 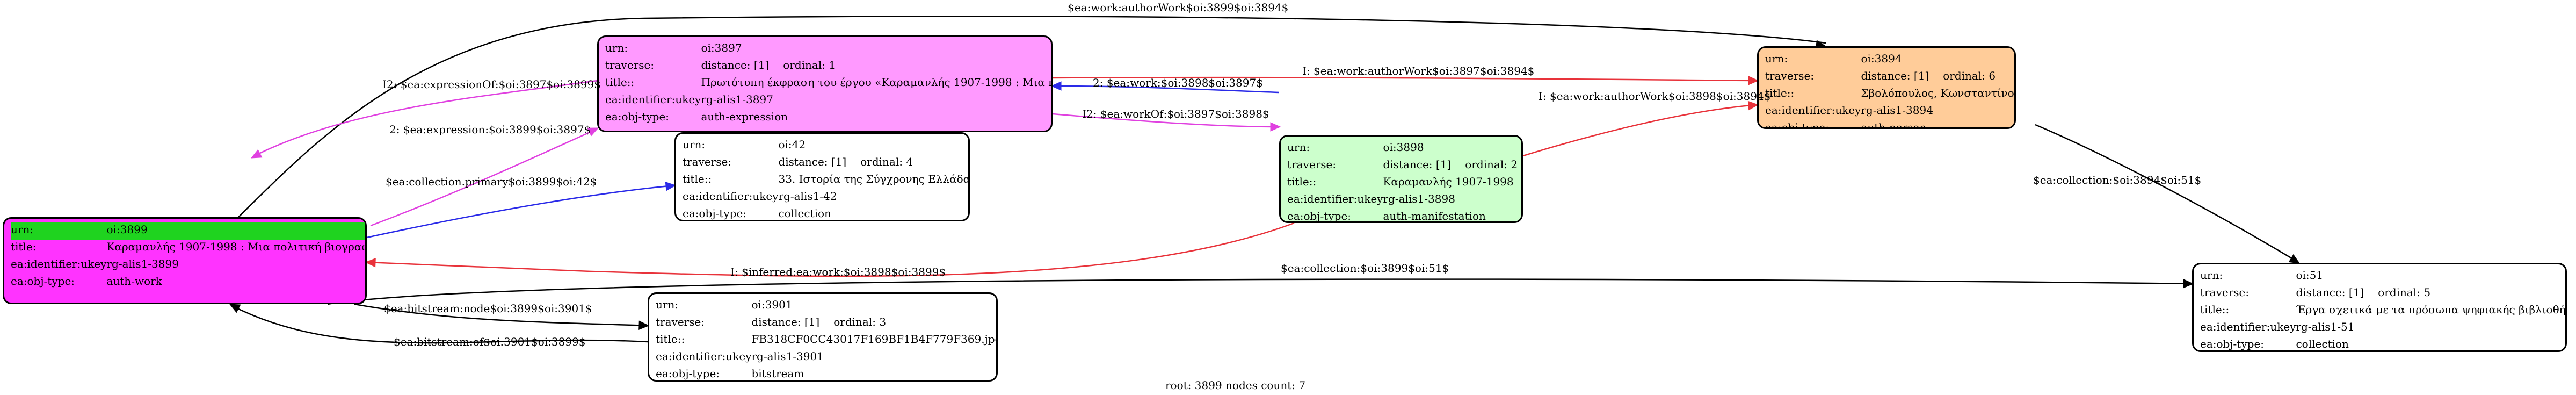 I want to click on node-row-ukey: ea:identifier:ukey rg-alis1-3898, so click(x=1402, y=200).